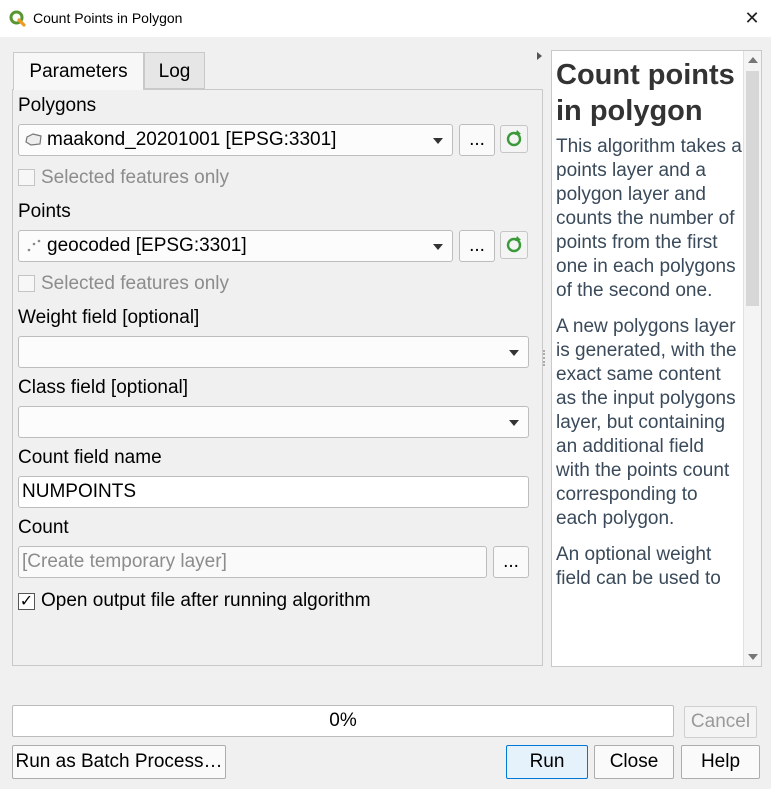  I want to click on count-field-name-input: NUMPOINTS, so click(273, 492).